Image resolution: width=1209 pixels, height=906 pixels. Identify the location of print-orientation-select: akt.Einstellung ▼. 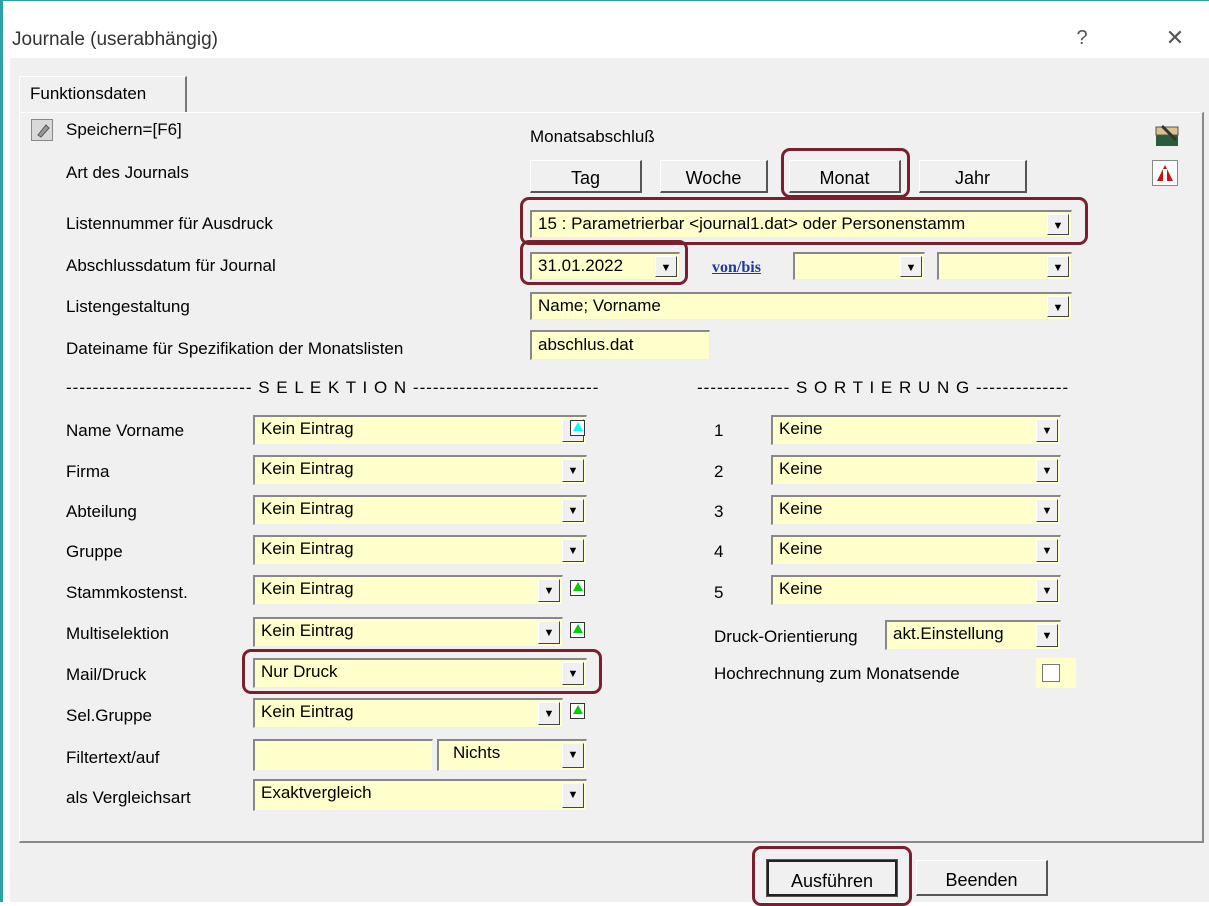
(973, 635).